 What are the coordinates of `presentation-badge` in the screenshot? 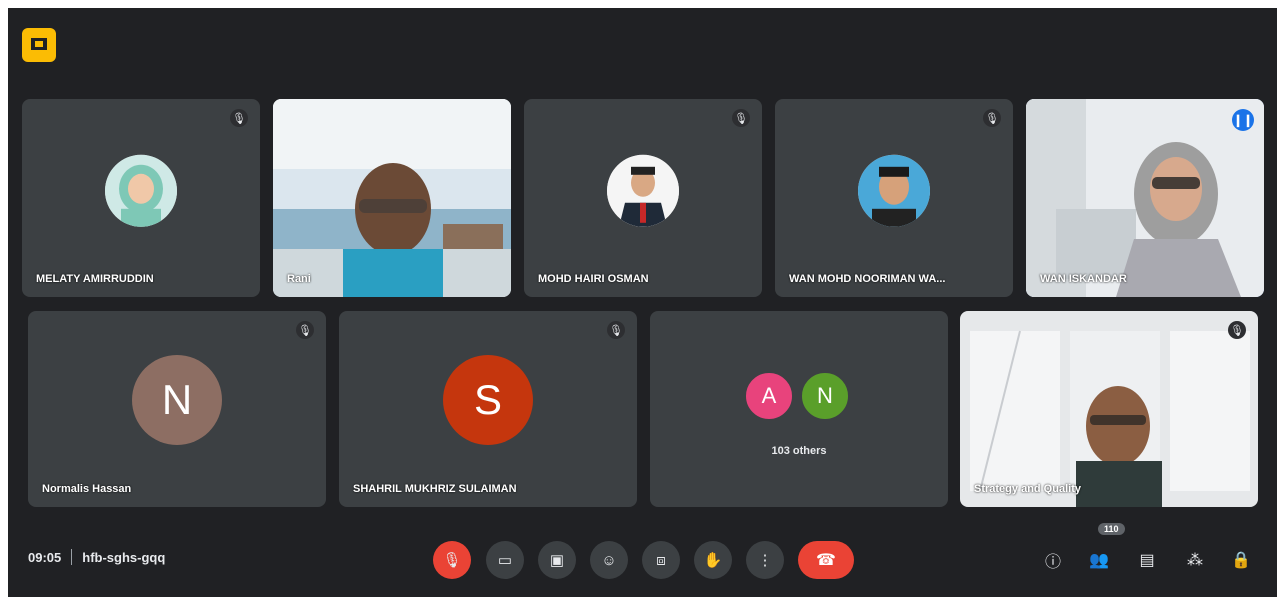 It's located at (39, 45).